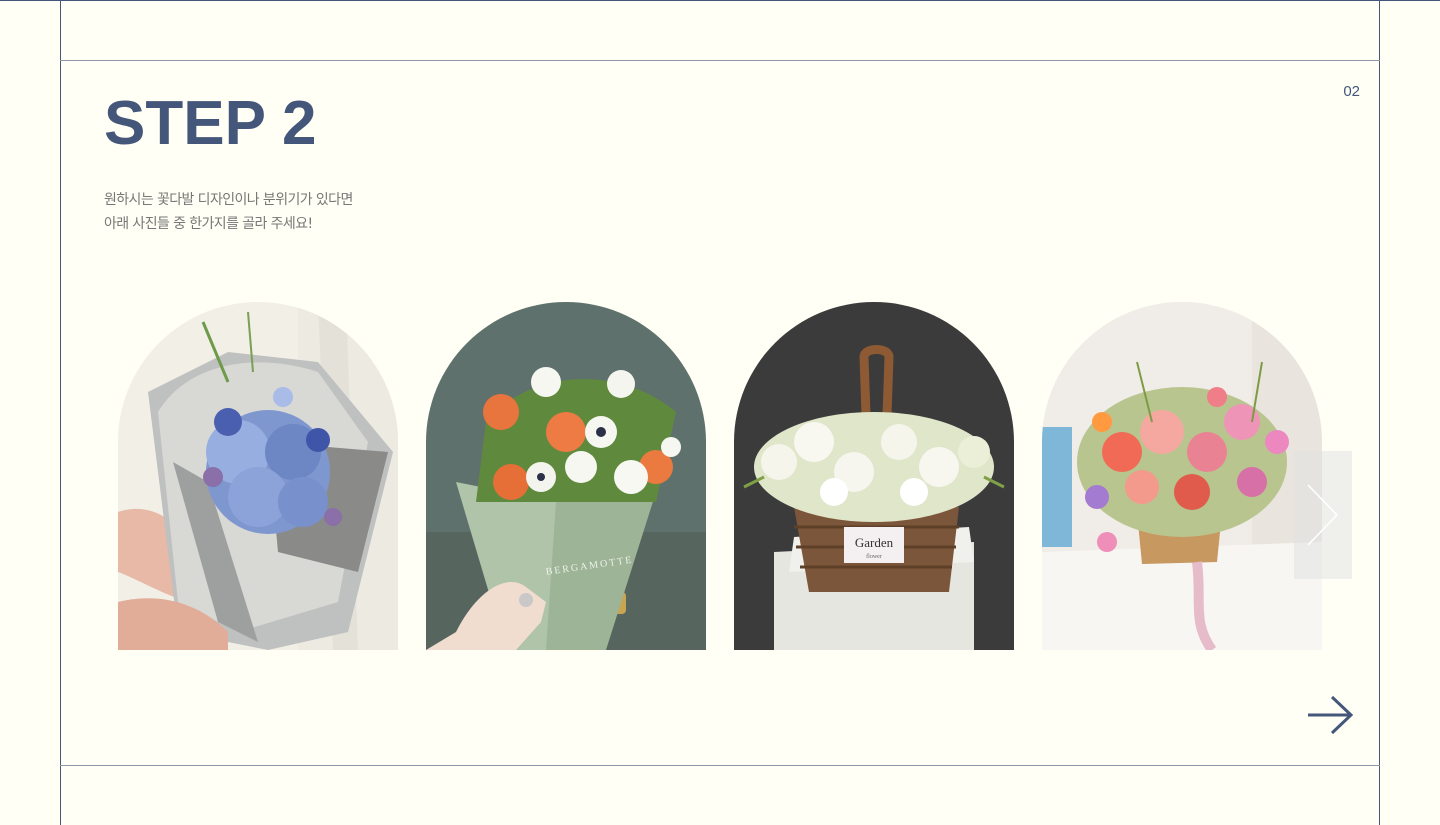  Describe the element at coordinates (720, 765) in the screenshot. I see `section-bottom-divider` at that location.